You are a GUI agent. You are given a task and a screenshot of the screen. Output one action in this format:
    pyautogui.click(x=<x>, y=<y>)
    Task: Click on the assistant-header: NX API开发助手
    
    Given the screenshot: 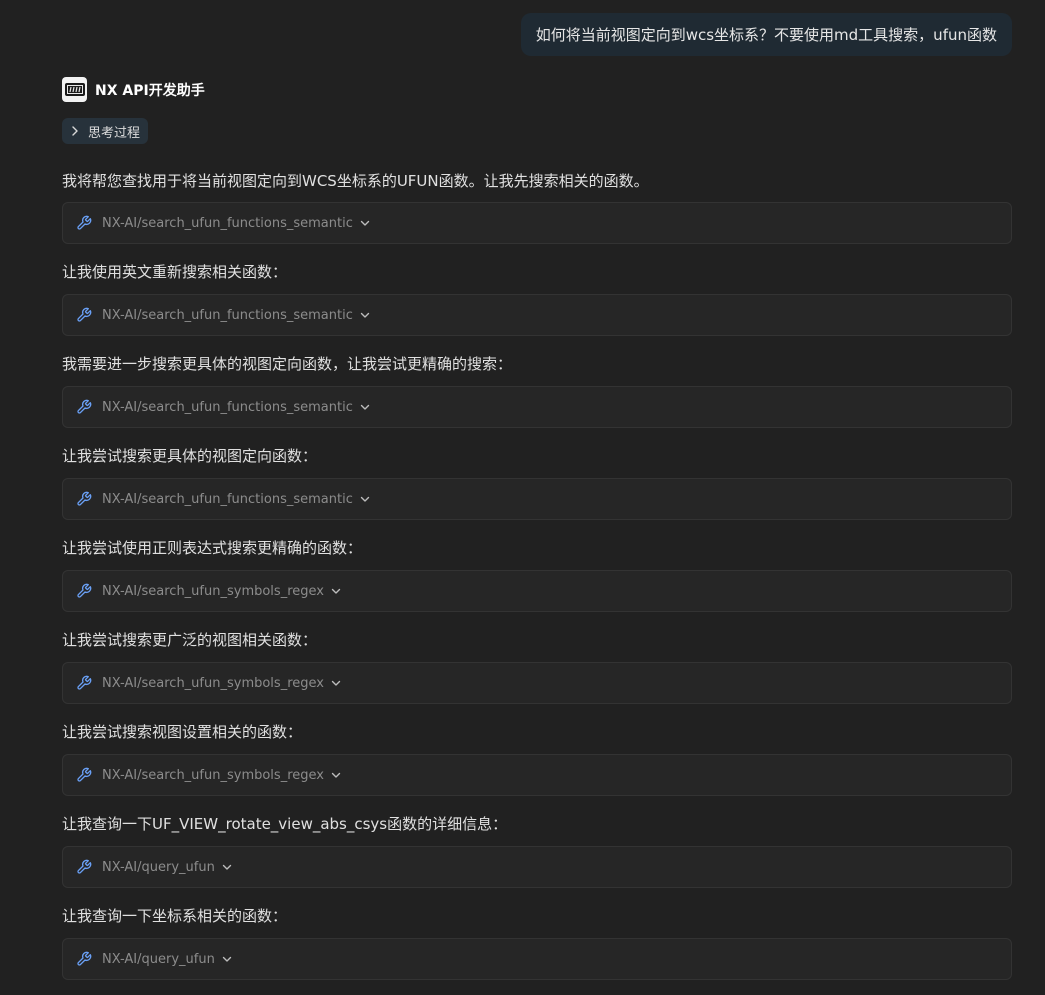 What is the action you would take?
    pyautogui.click(x=133, y=89)
    